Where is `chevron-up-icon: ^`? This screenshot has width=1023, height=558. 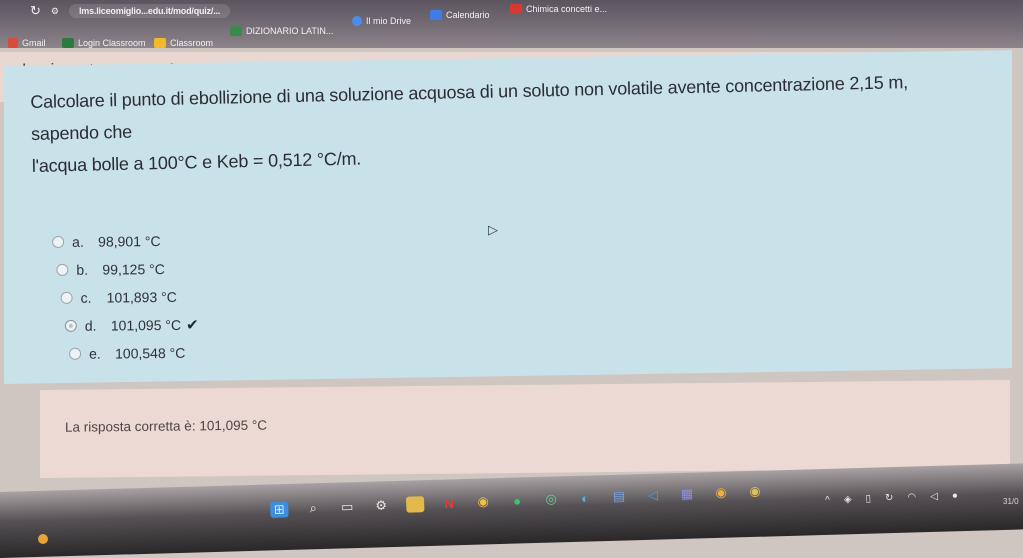 chevron-up-icon: ^ is located at coordinates (827, 500).